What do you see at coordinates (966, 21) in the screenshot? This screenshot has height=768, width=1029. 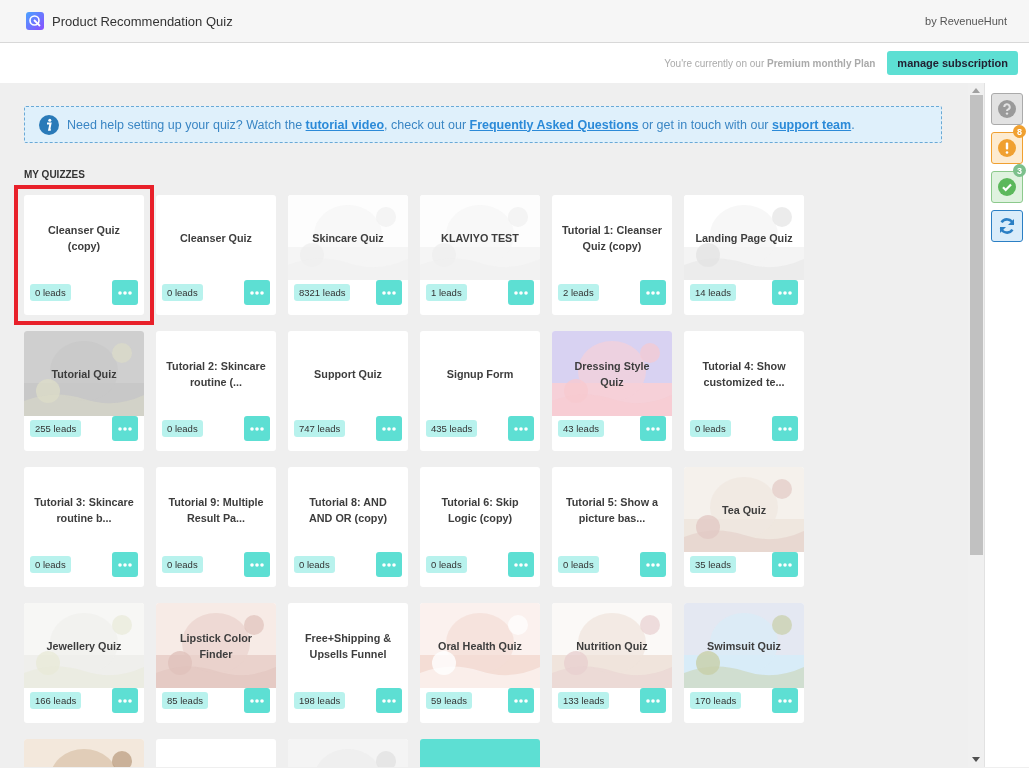 I see `byline: by RevenueHunt` at bounding box center [966, 21].